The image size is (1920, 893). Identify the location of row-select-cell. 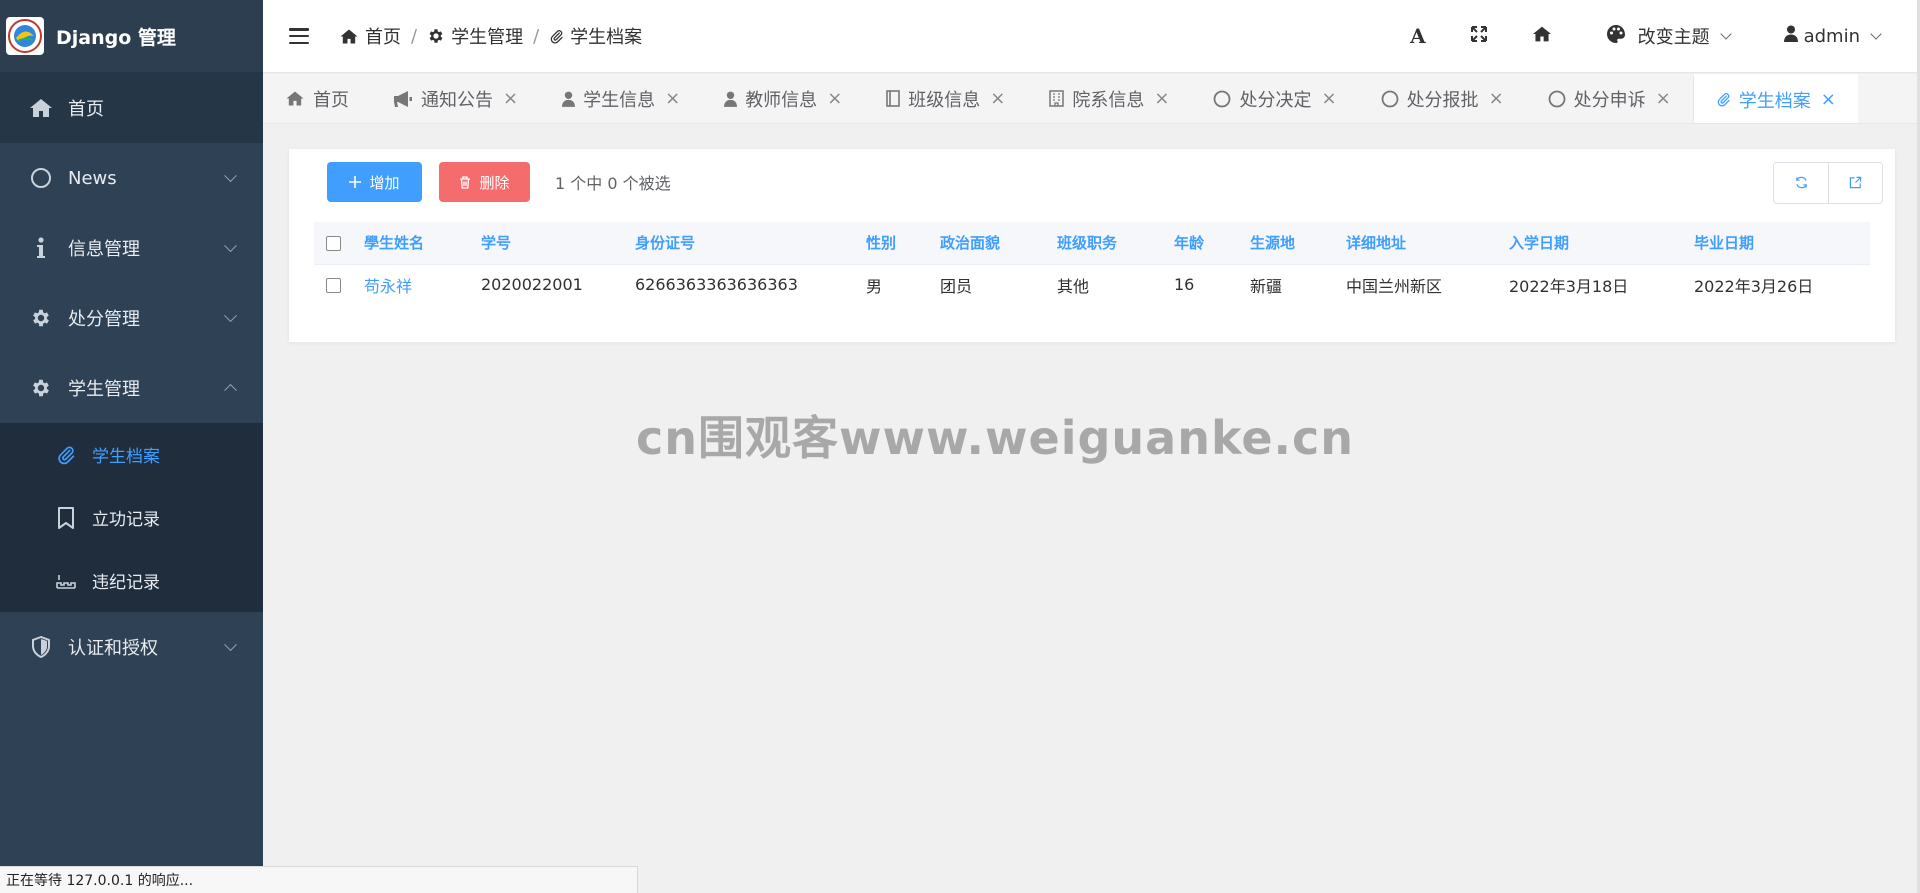
(339, 285).